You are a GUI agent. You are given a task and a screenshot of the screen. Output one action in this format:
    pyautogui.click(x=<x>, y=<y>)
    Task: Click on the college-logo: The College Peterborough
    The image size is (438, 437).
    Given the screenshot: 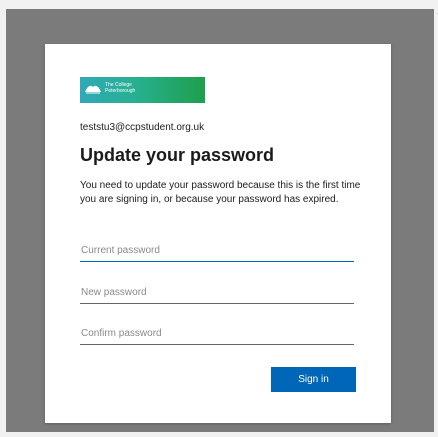 What is the action you would take?
    pyautogui.click(x=142, y=90)
    